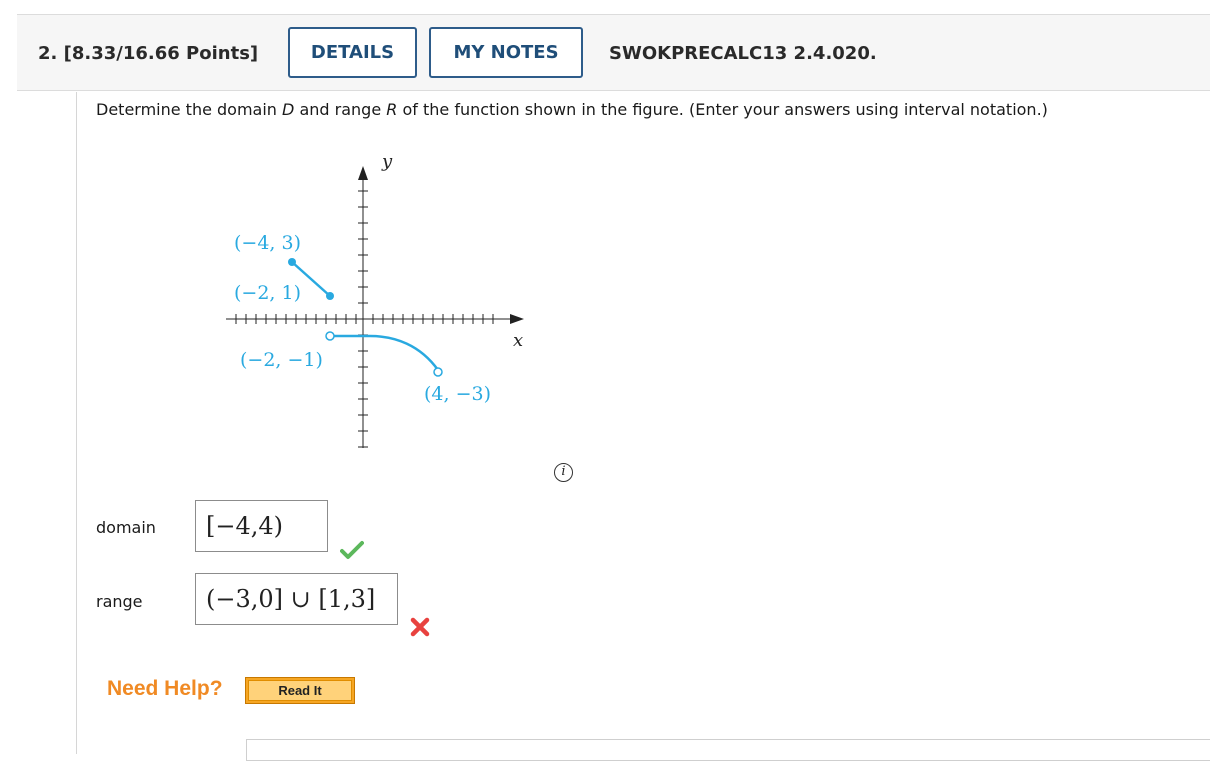 The height and width of the screenshot is (761, 1210). I want to click on correct-check-icon, so click(352, 550).